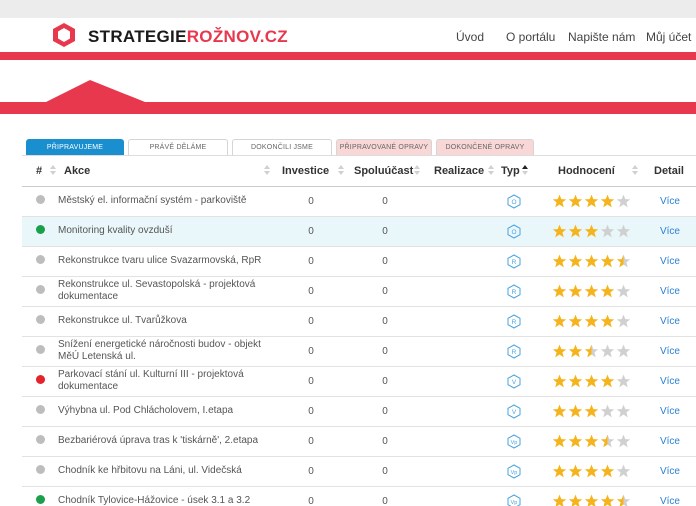  Describe the element at coordinates (385, 171) in the screenshot. I see `column-header-spoluucast: Spoluúčast` at that location.